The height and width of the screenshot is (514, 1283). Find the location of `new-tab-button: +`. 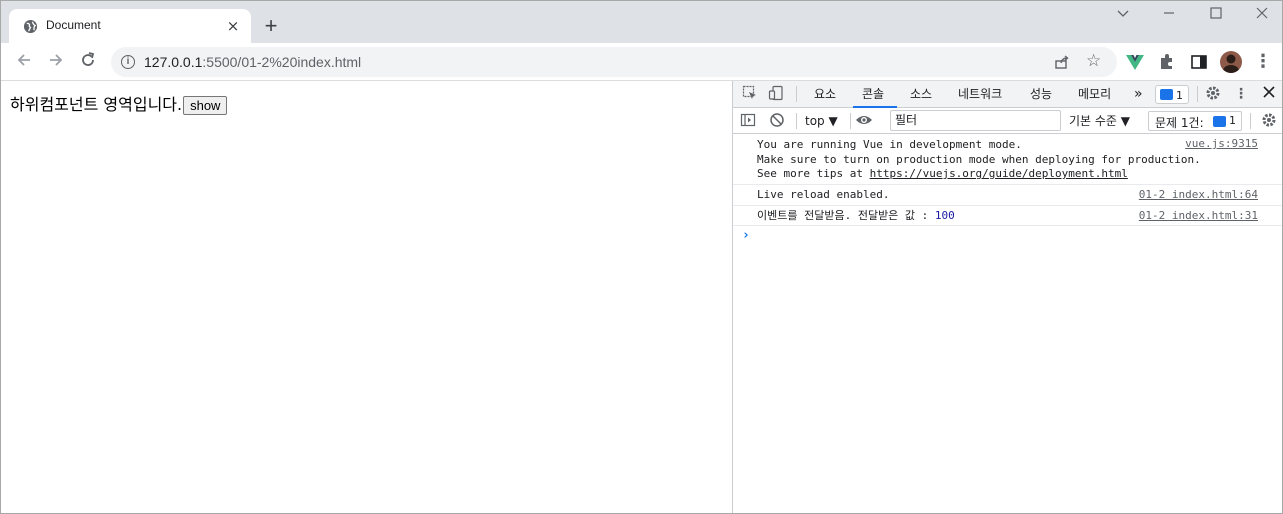

new-tab-button: + is located at coordinates (271, 26).